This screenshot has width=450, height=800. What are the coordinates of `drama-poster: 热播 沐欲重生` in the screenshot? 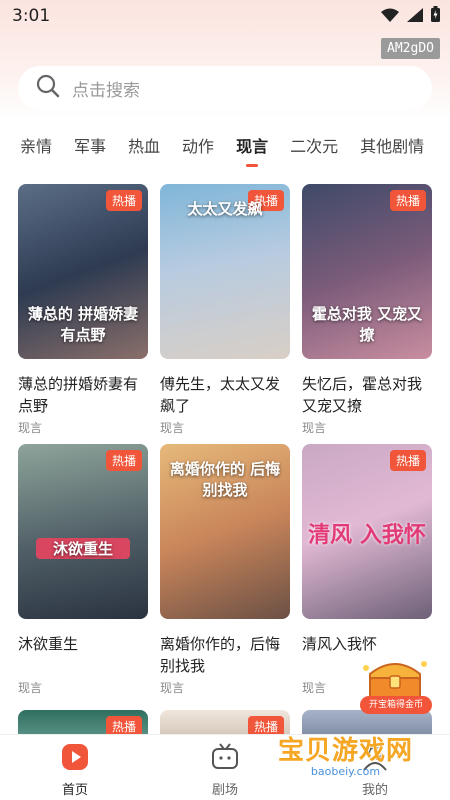 It's located at (83, 531).